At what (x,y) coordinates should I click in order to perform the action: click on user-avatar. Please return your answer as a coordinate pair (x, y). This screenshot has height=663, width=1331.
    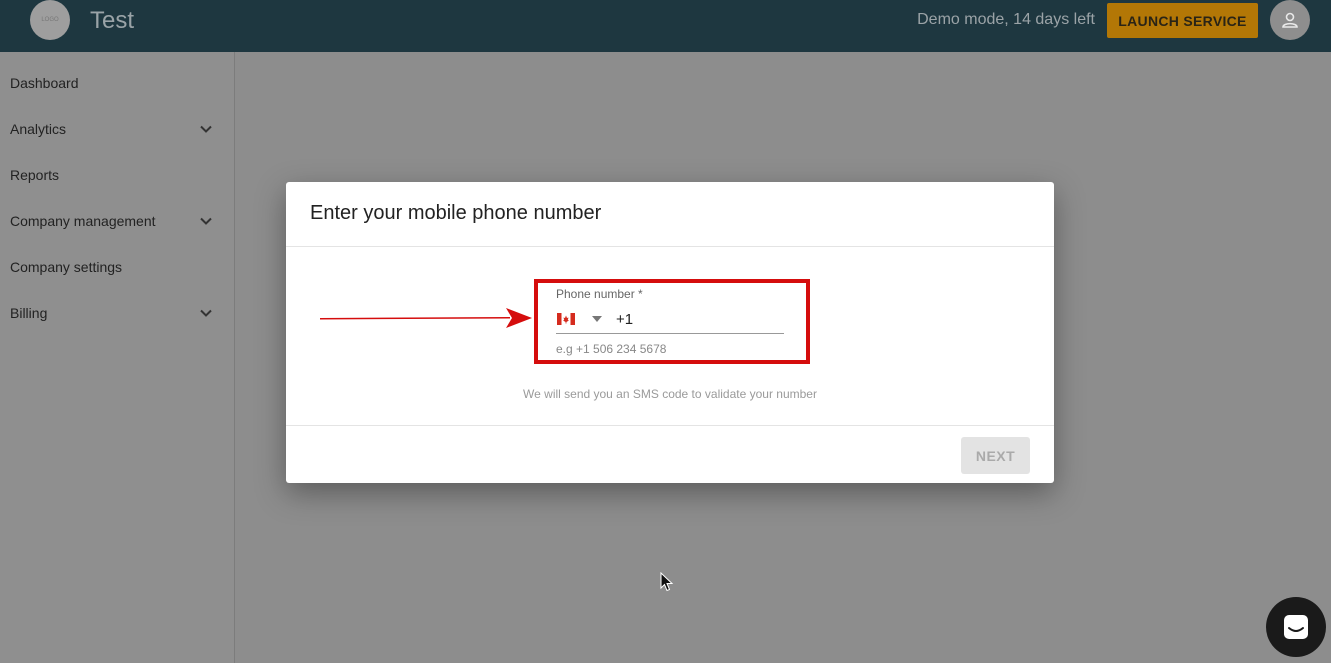
    Looking at the image, I should click on (1290, 20).